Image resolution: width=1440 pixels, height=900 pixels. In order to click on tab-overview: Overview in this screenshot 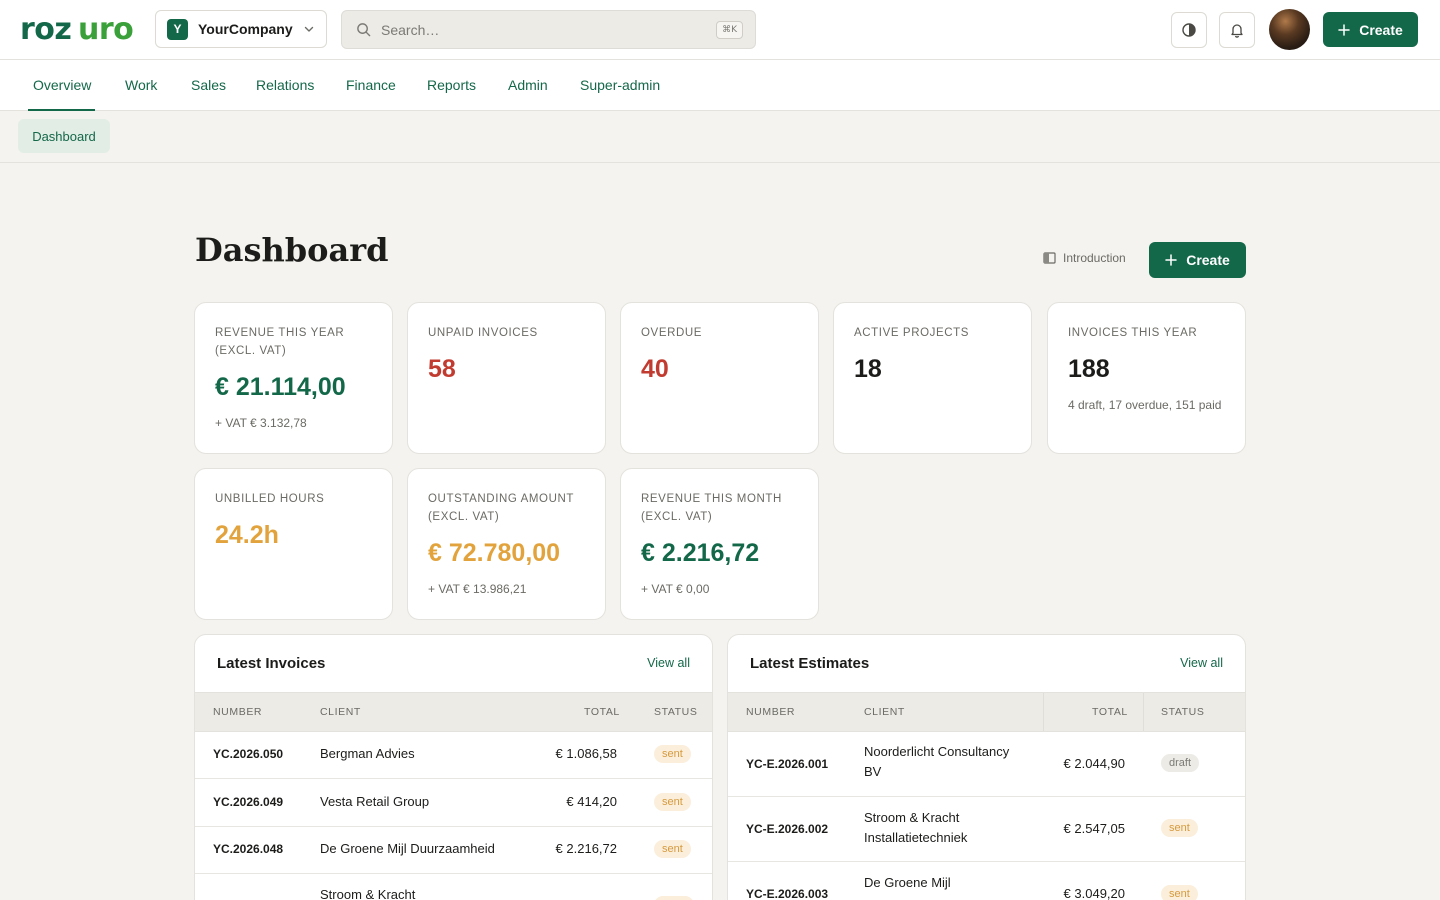, I will do `click(61, 85)`.